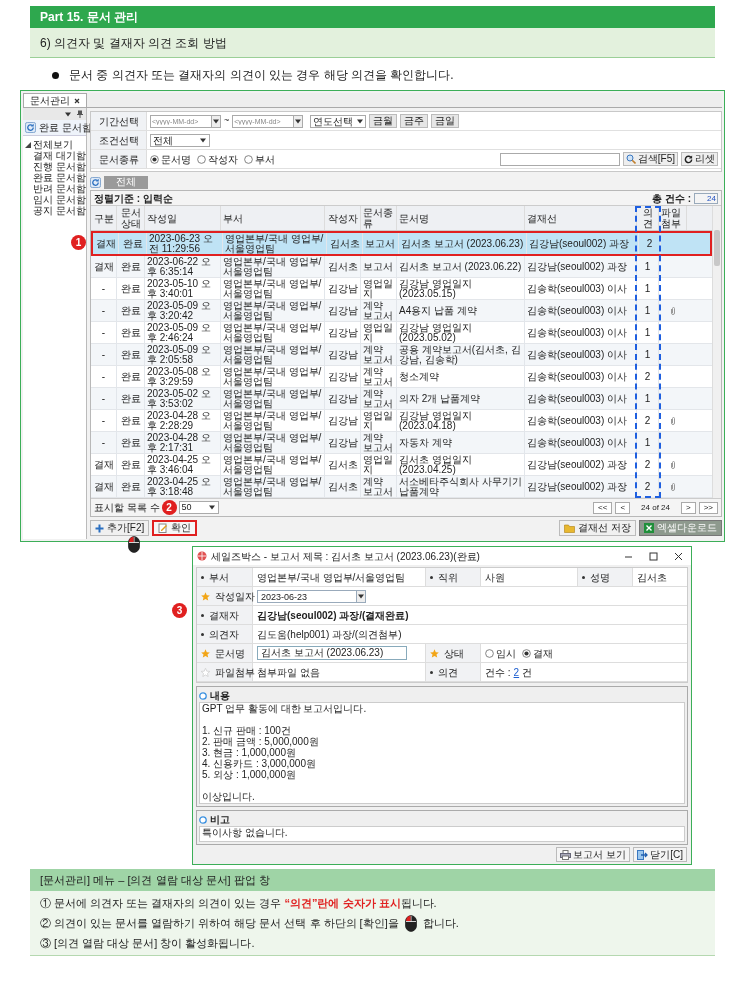  Describe the element at coordinates (372, 880) in the screenshot. I see `notes-title: [문서관리] 메뉴 – [의견 열람 대상 문서] 팝업 창` at that location.